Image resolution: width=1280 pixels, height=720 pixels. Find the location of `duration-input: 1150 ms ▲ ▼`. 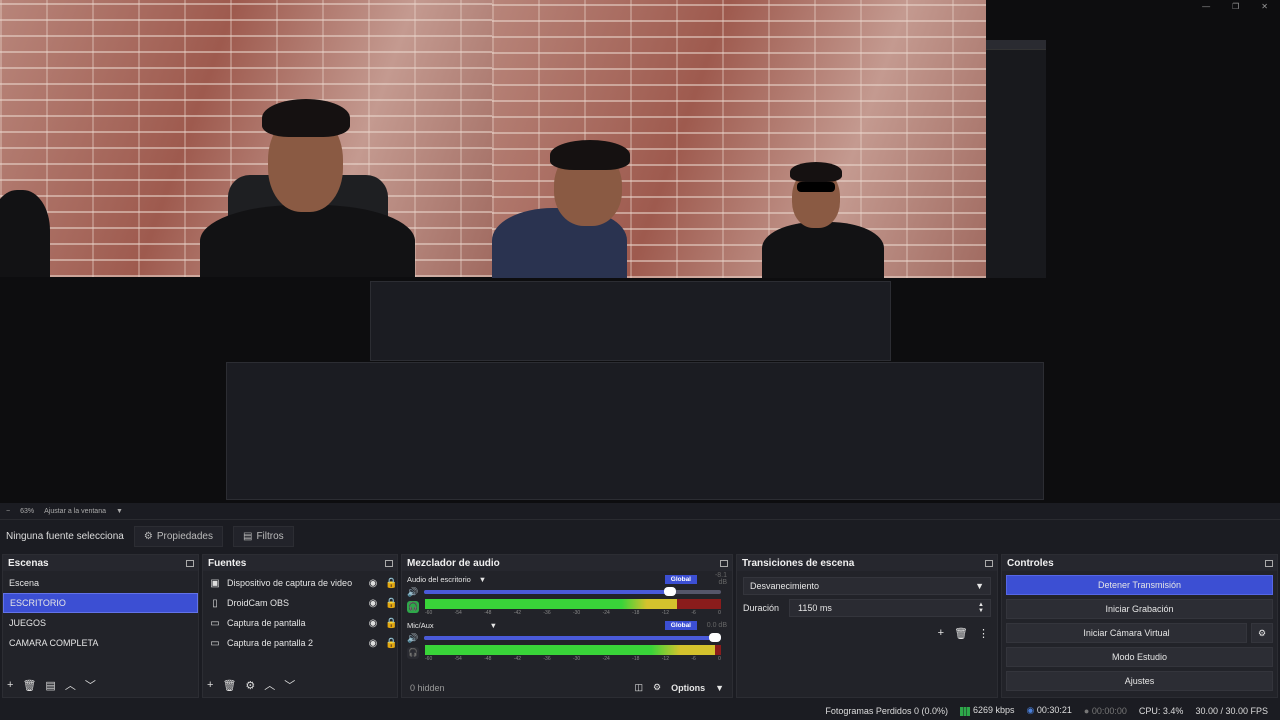

duration-input: 1150 ms ▲ ▼ is located at coordinates (890, 608).